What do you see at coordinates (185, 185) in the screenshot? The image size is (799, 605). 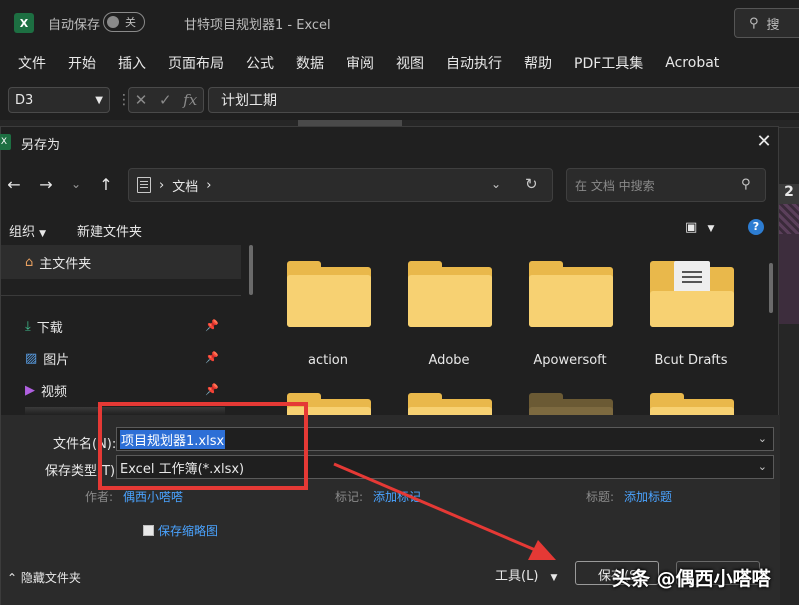 I see `breadcrumb-location: 文档` at bounding box center [185, 185].